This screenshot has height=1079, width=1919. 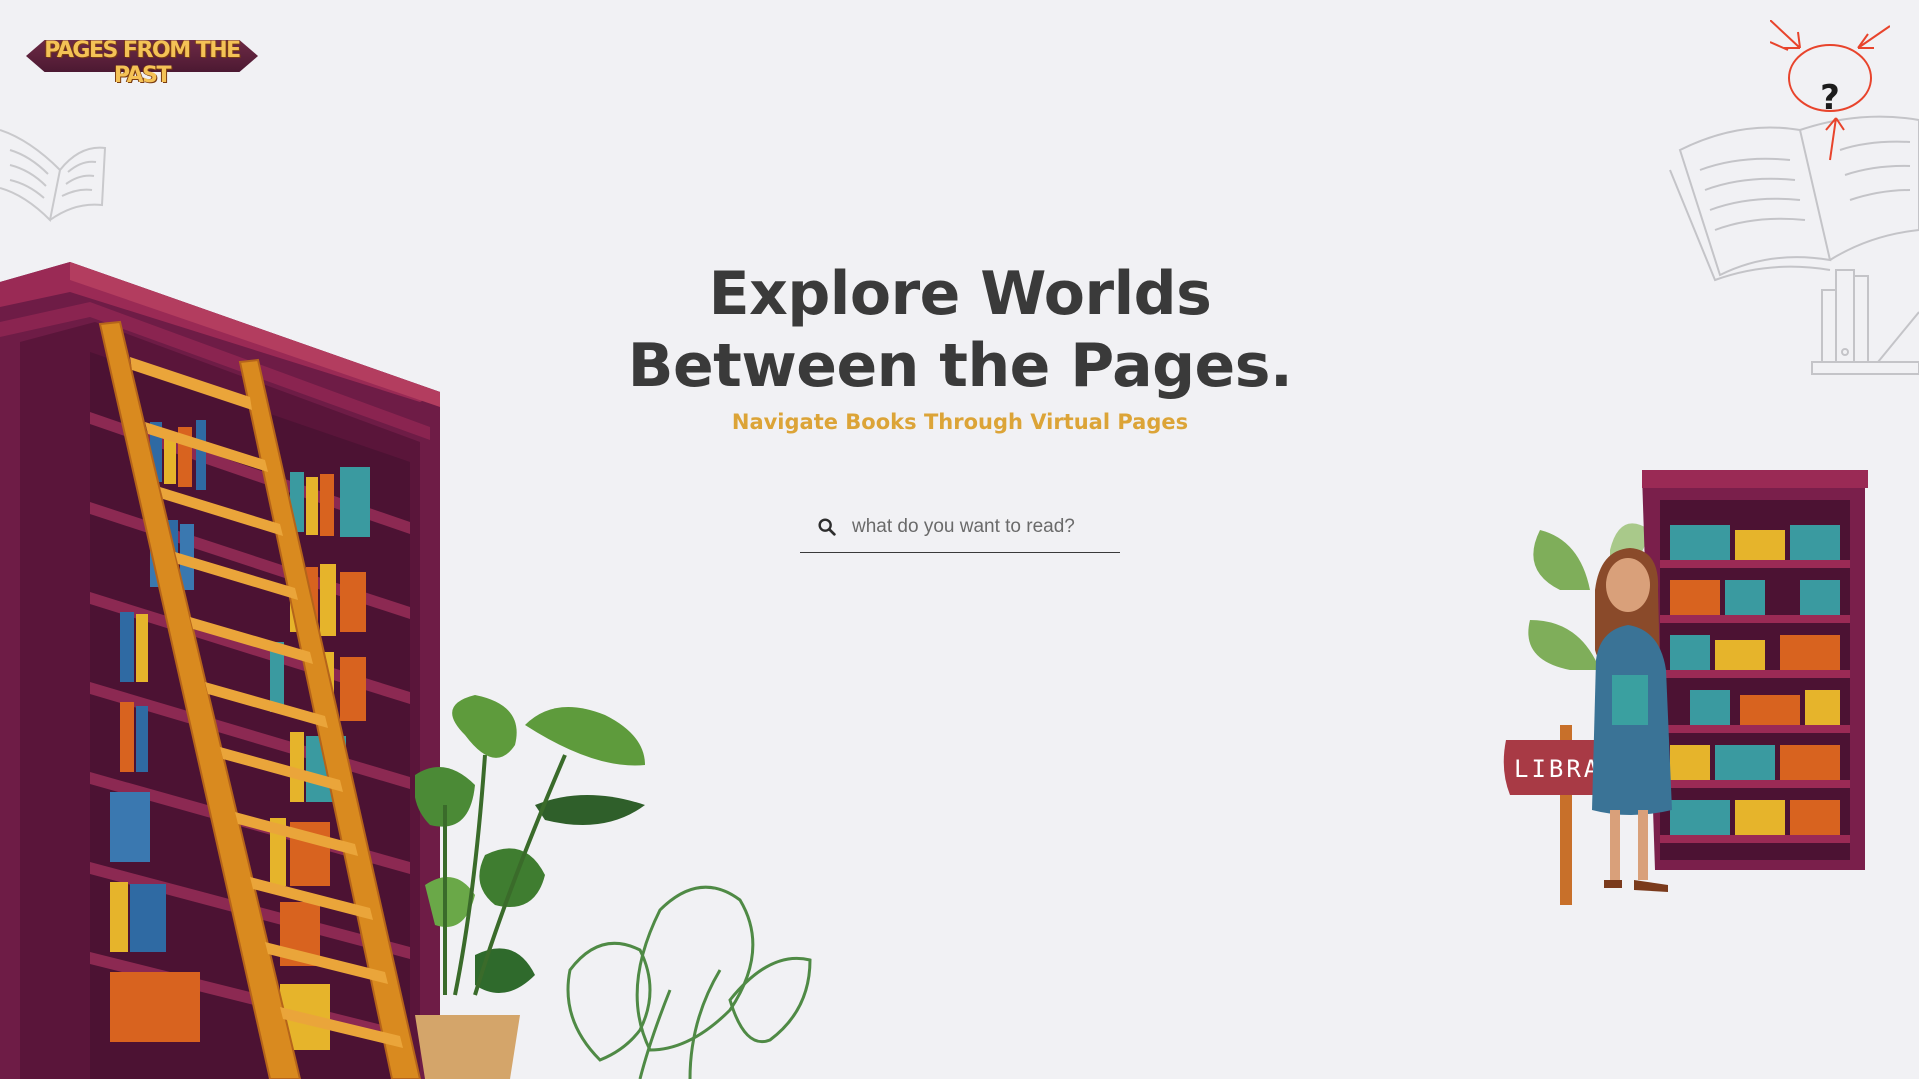 What do you see at coordinates (960, 294) in the screenshot?
I see `hero-title-line1: Explore Worlds` at bounding box center [960, 294].